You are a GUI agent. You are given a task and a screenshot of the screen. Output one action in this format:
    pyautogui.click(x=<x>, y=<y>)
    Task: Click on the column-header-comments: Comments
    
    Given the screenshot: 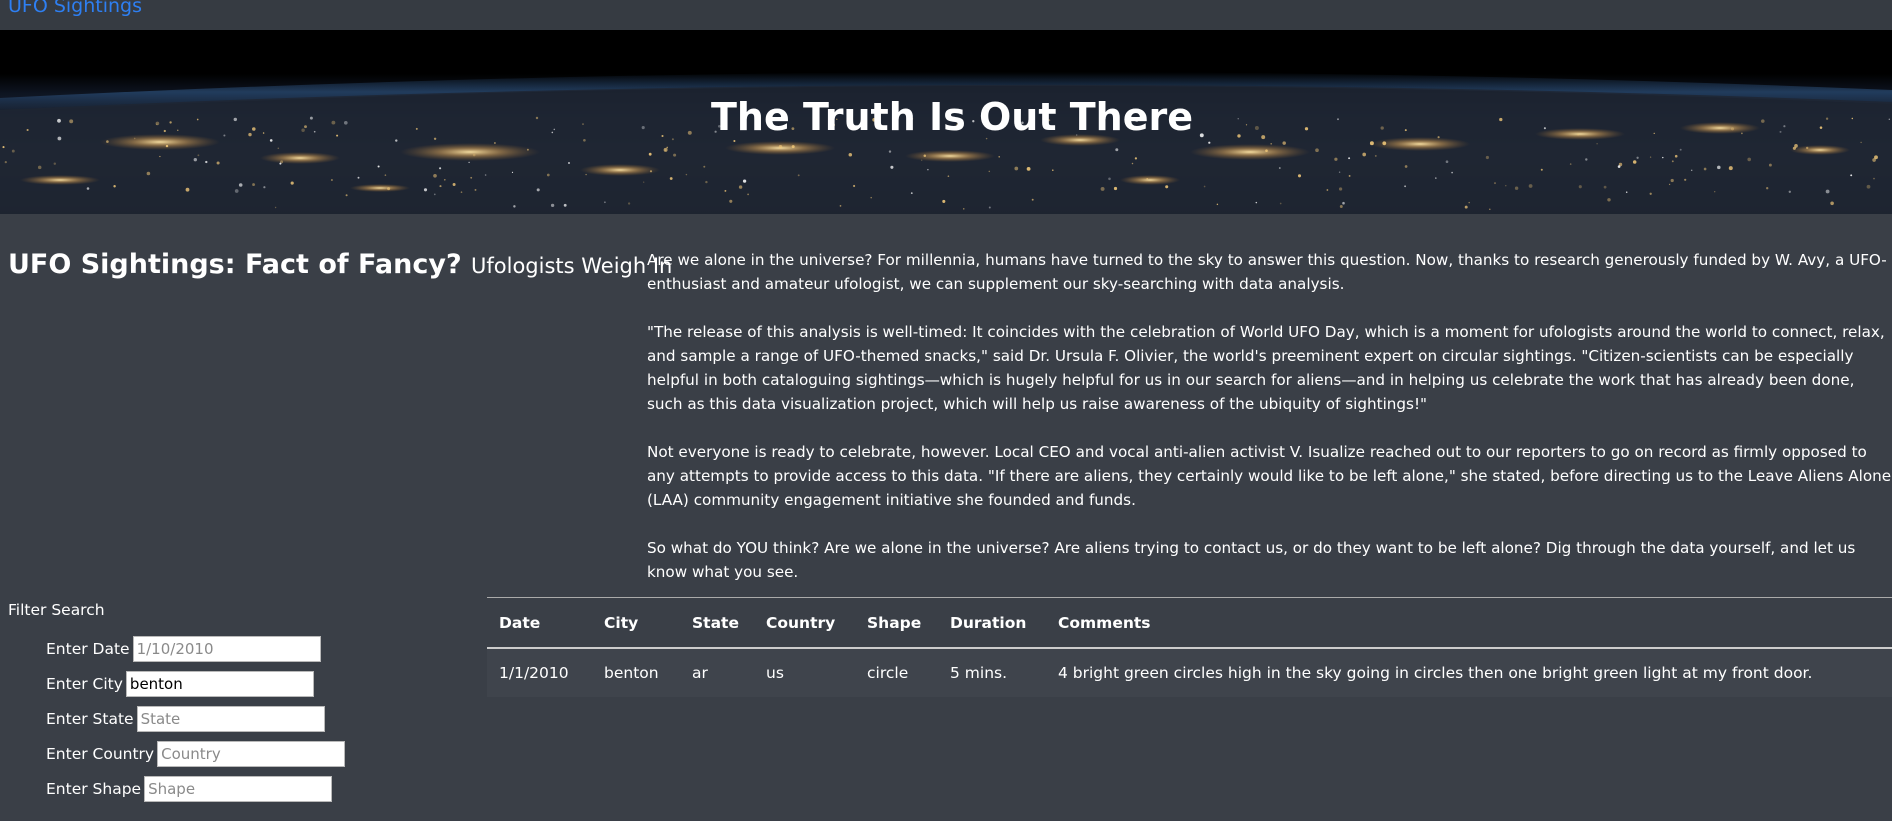 What is the action you would take?
    pyautogui.click(x=1469, y=623)
    